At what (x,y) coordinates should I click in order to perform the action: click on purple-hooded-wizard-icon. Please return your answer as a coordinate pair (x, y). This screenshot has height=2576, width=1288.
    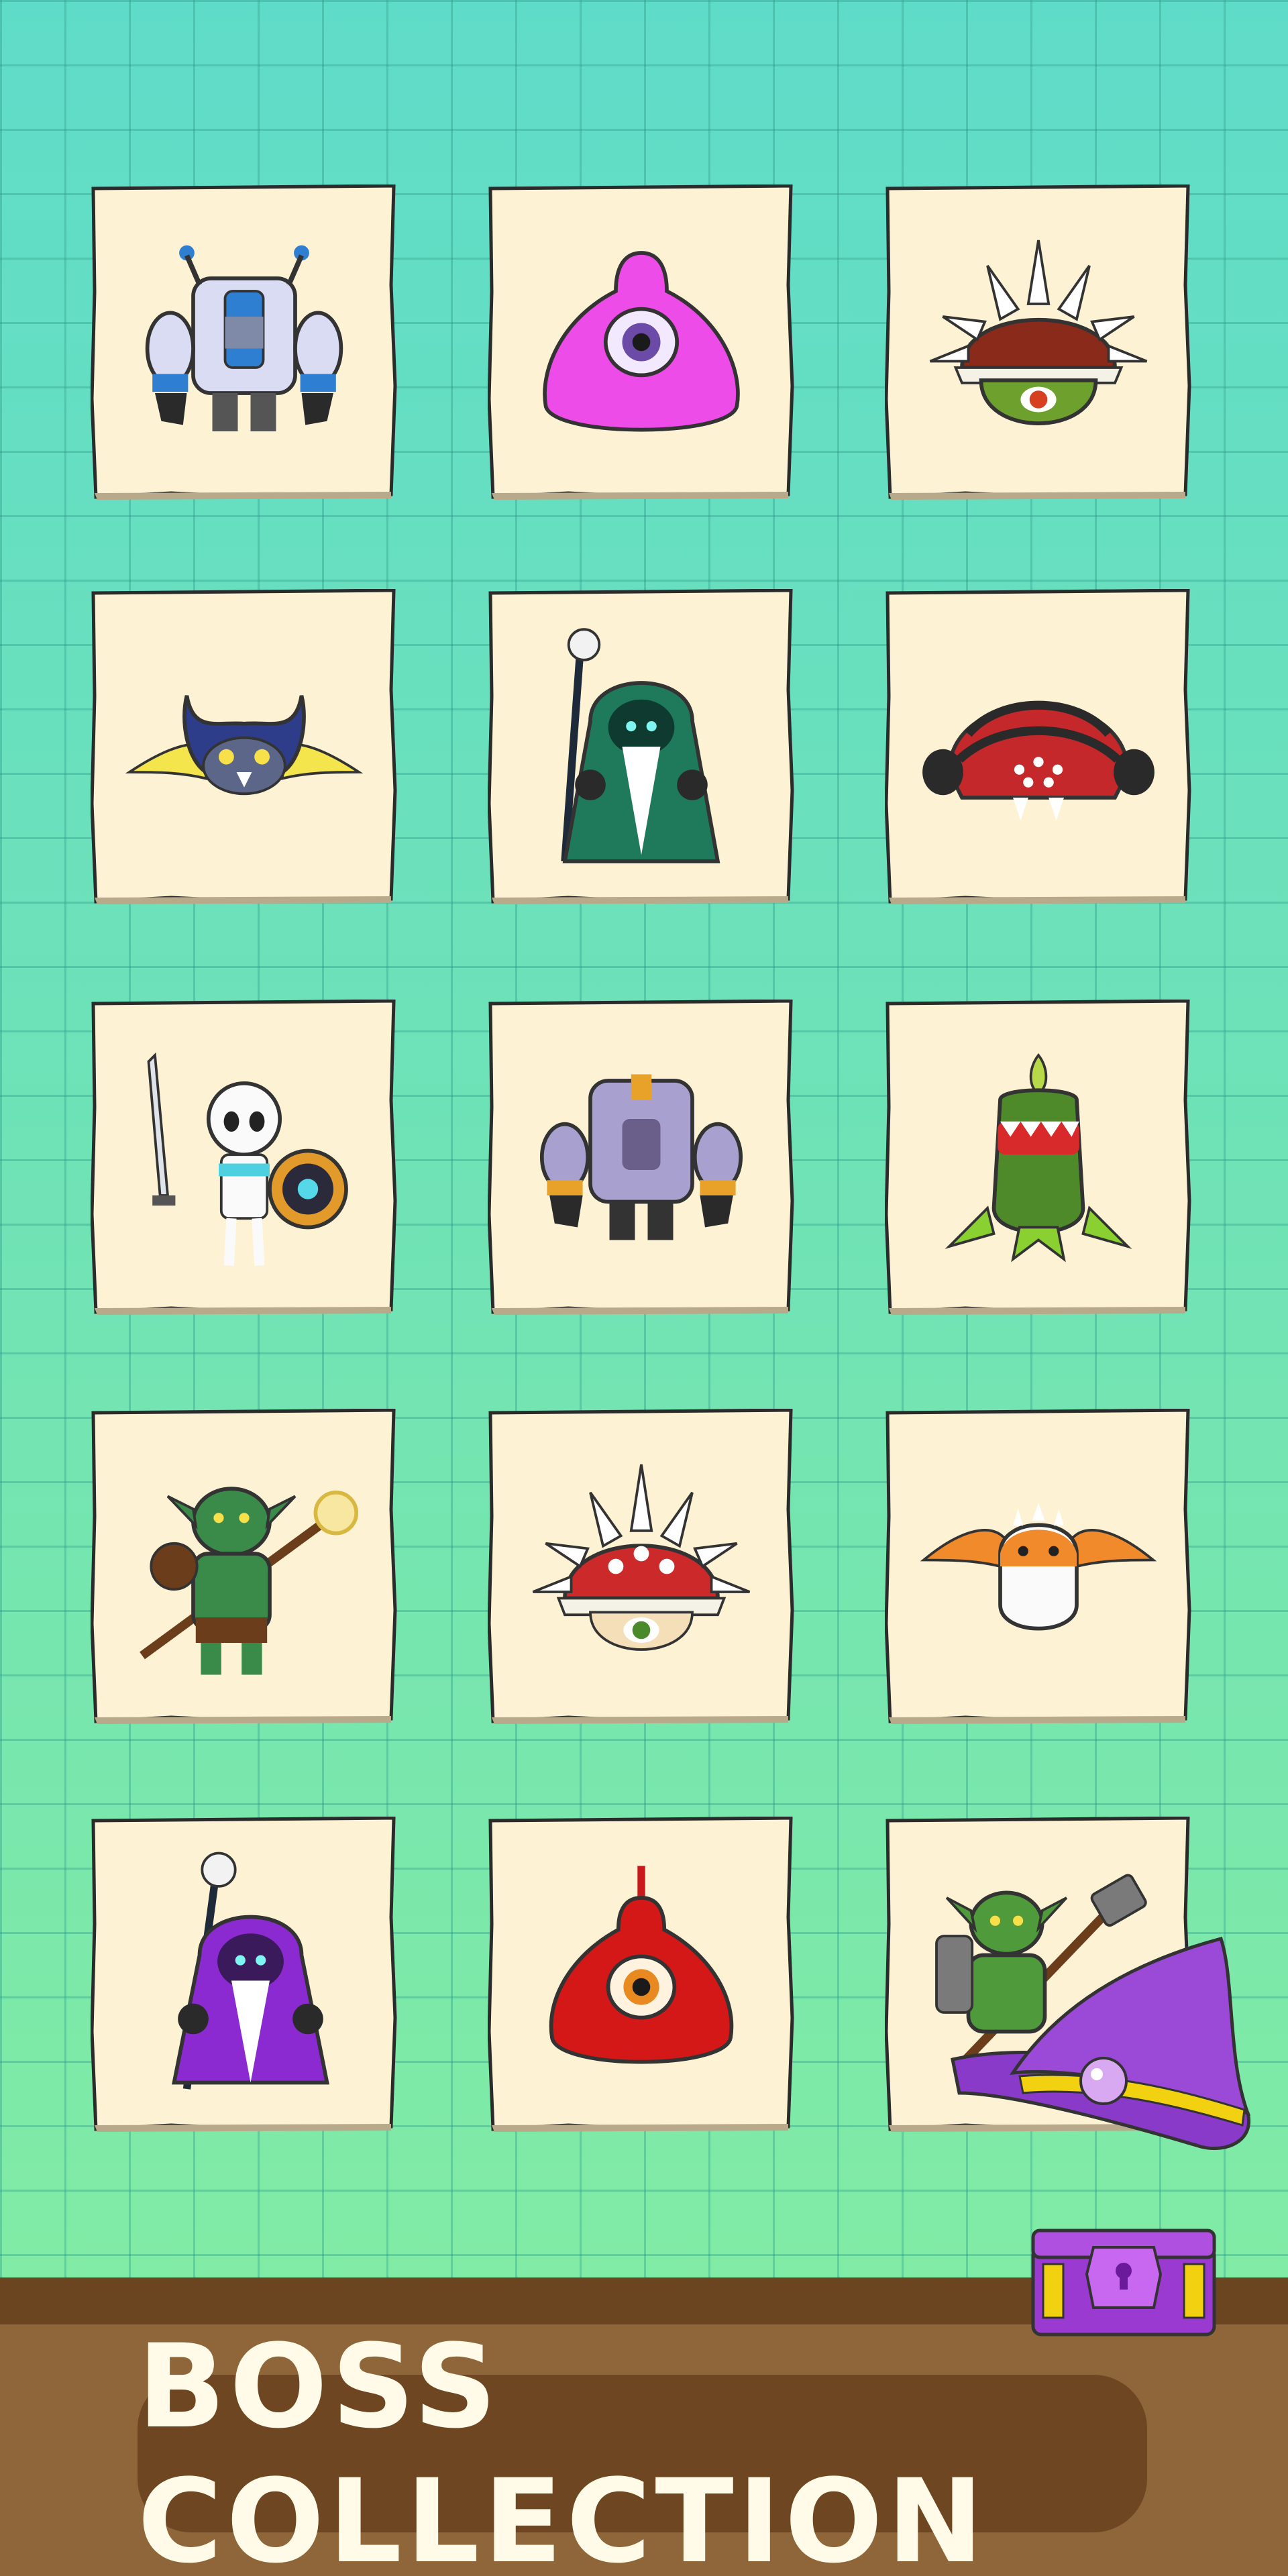
    Looking at the image, I should click on (250, 1970).